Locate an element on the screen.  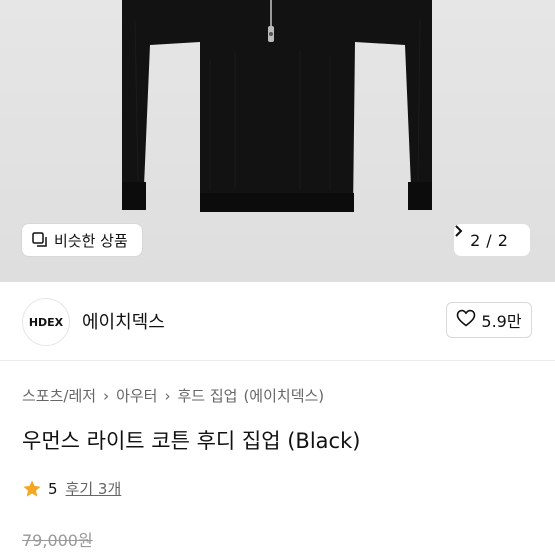
reviews-link: 후기 3개 is located at coordinates (94, 488).